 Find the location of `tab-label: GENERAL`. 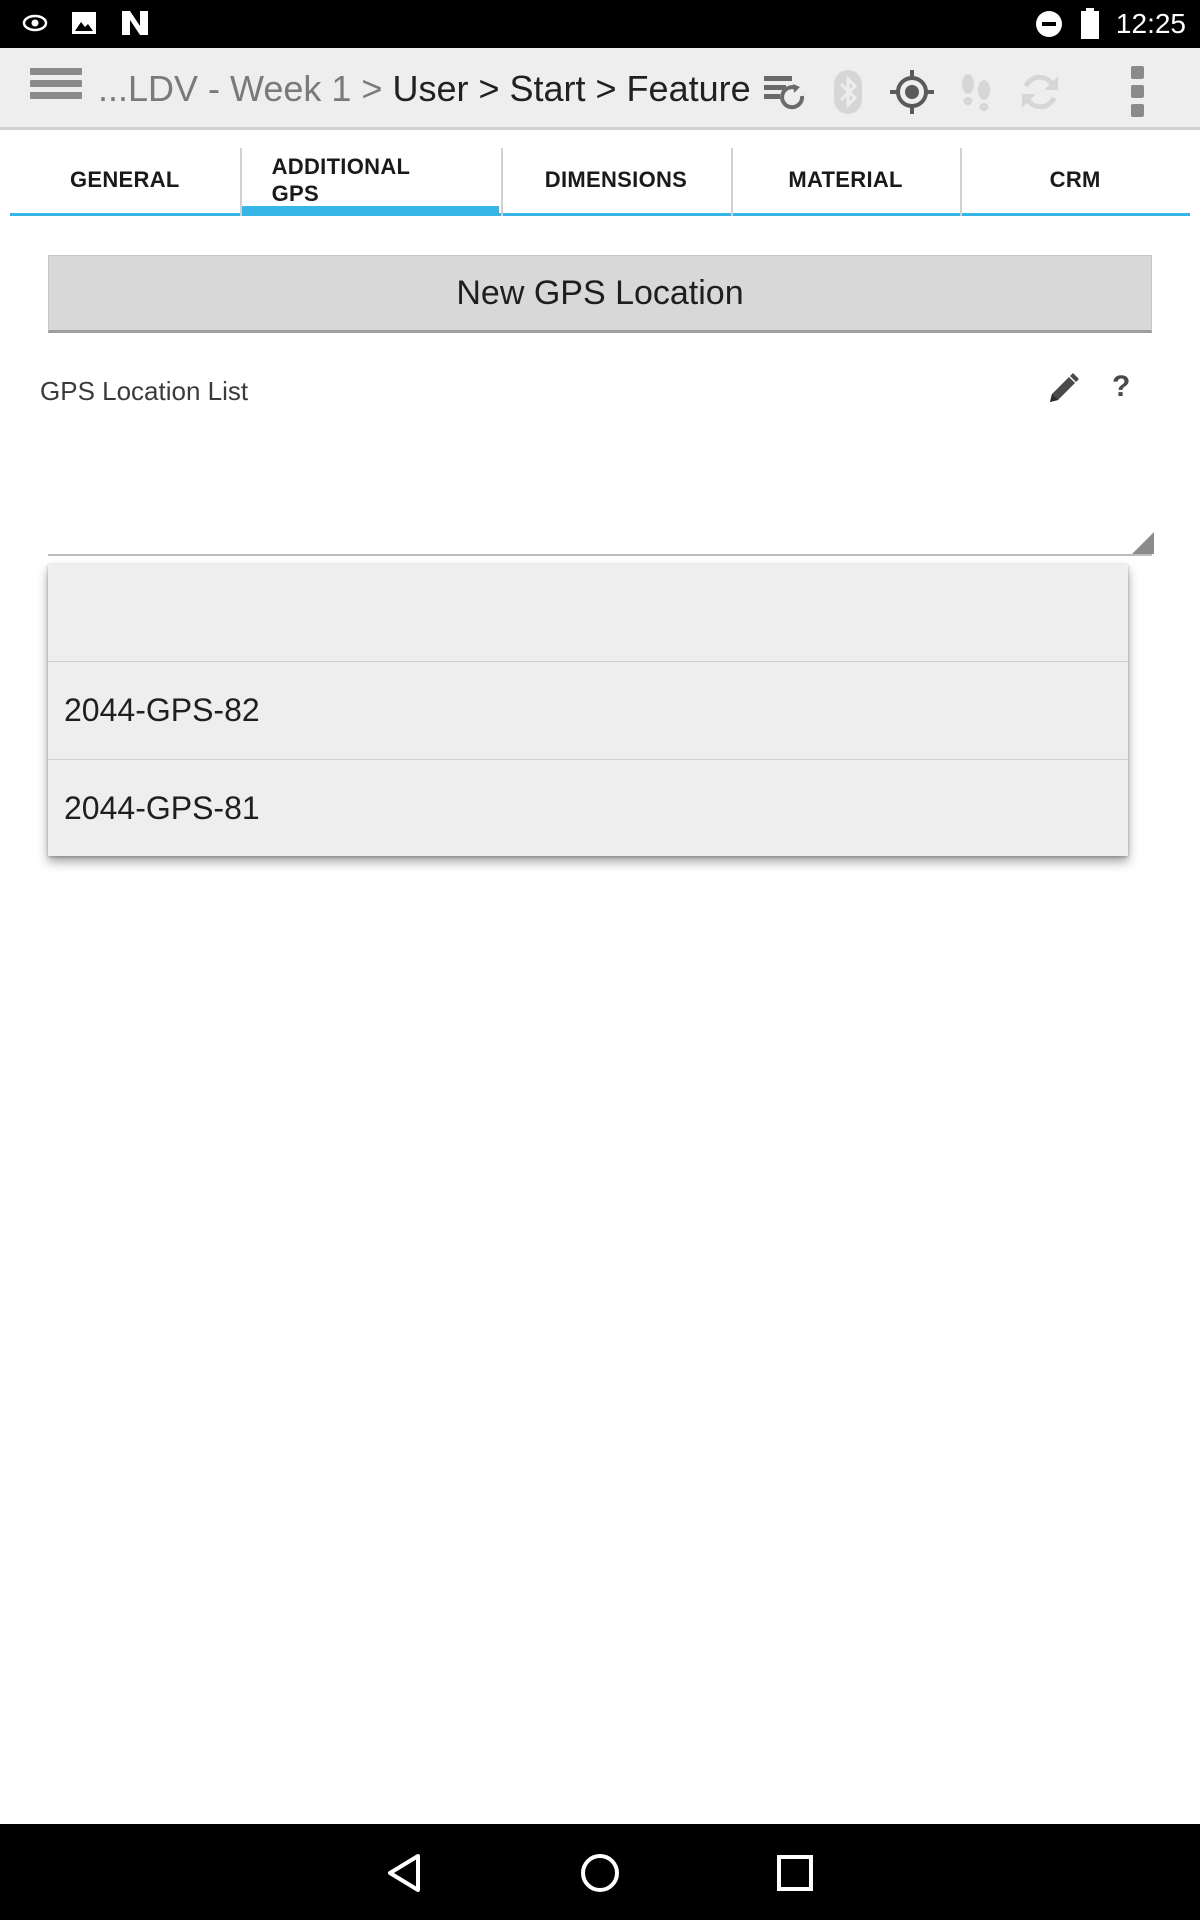

tab-label: GENERAL is located at coordinates (124, 179).